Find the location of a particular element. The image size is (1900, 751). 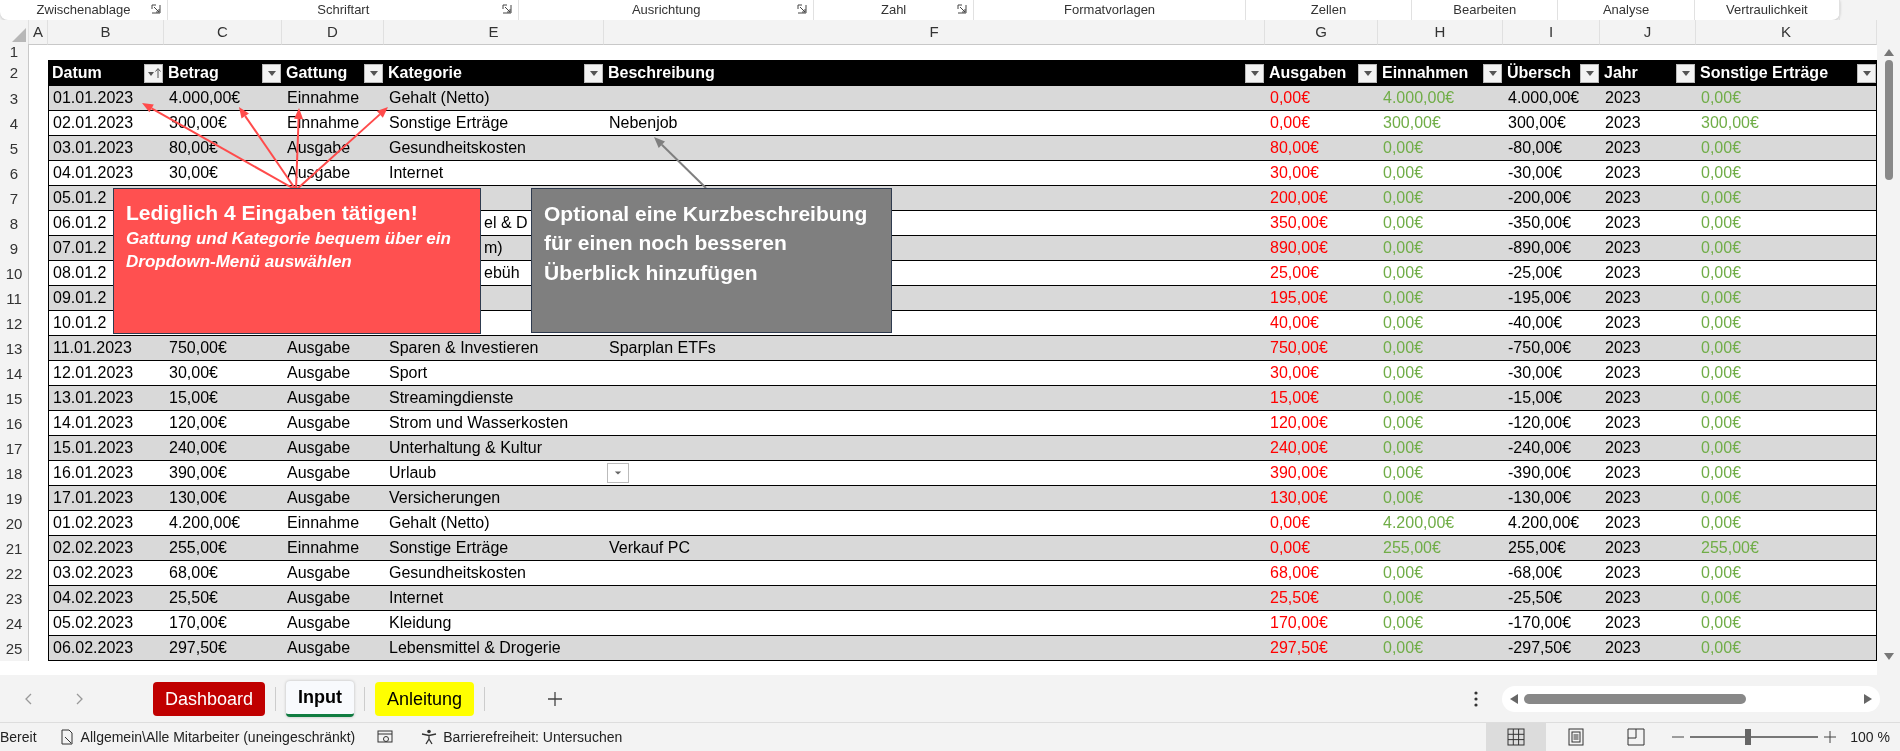

add-icon is located at coordinates (555, 698).